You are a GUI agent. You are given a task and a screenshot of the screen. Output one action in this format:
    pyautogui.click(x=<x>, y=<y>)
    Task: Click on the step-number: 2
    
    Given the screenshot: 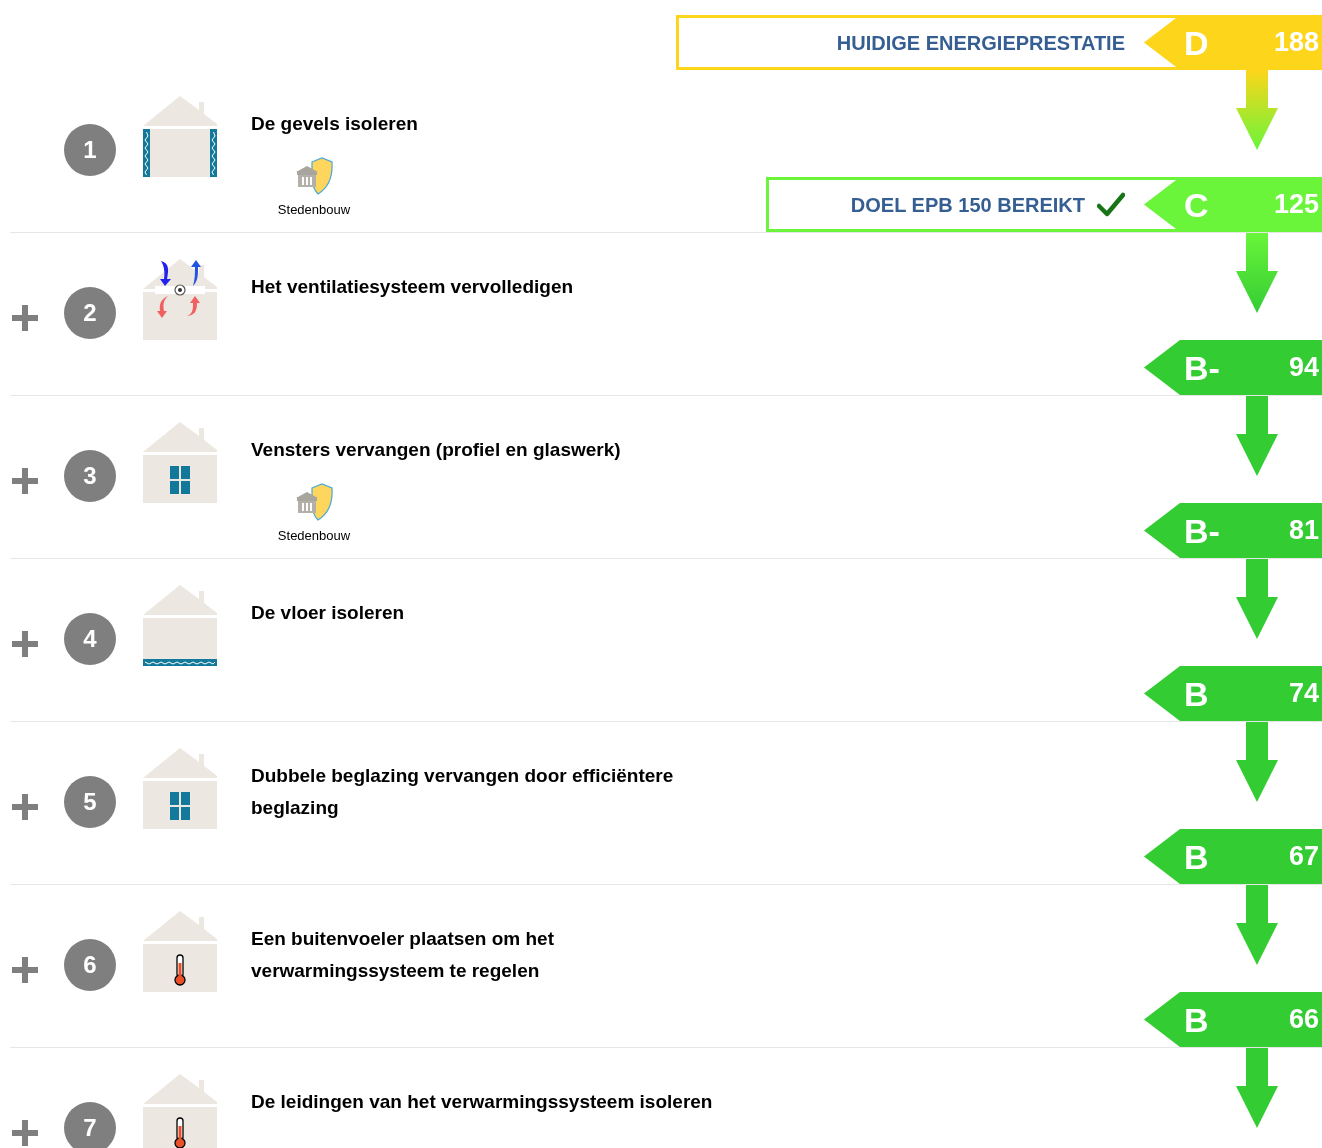 What is the action you would take?
    pyautogui.click(x=90, y=313)
    